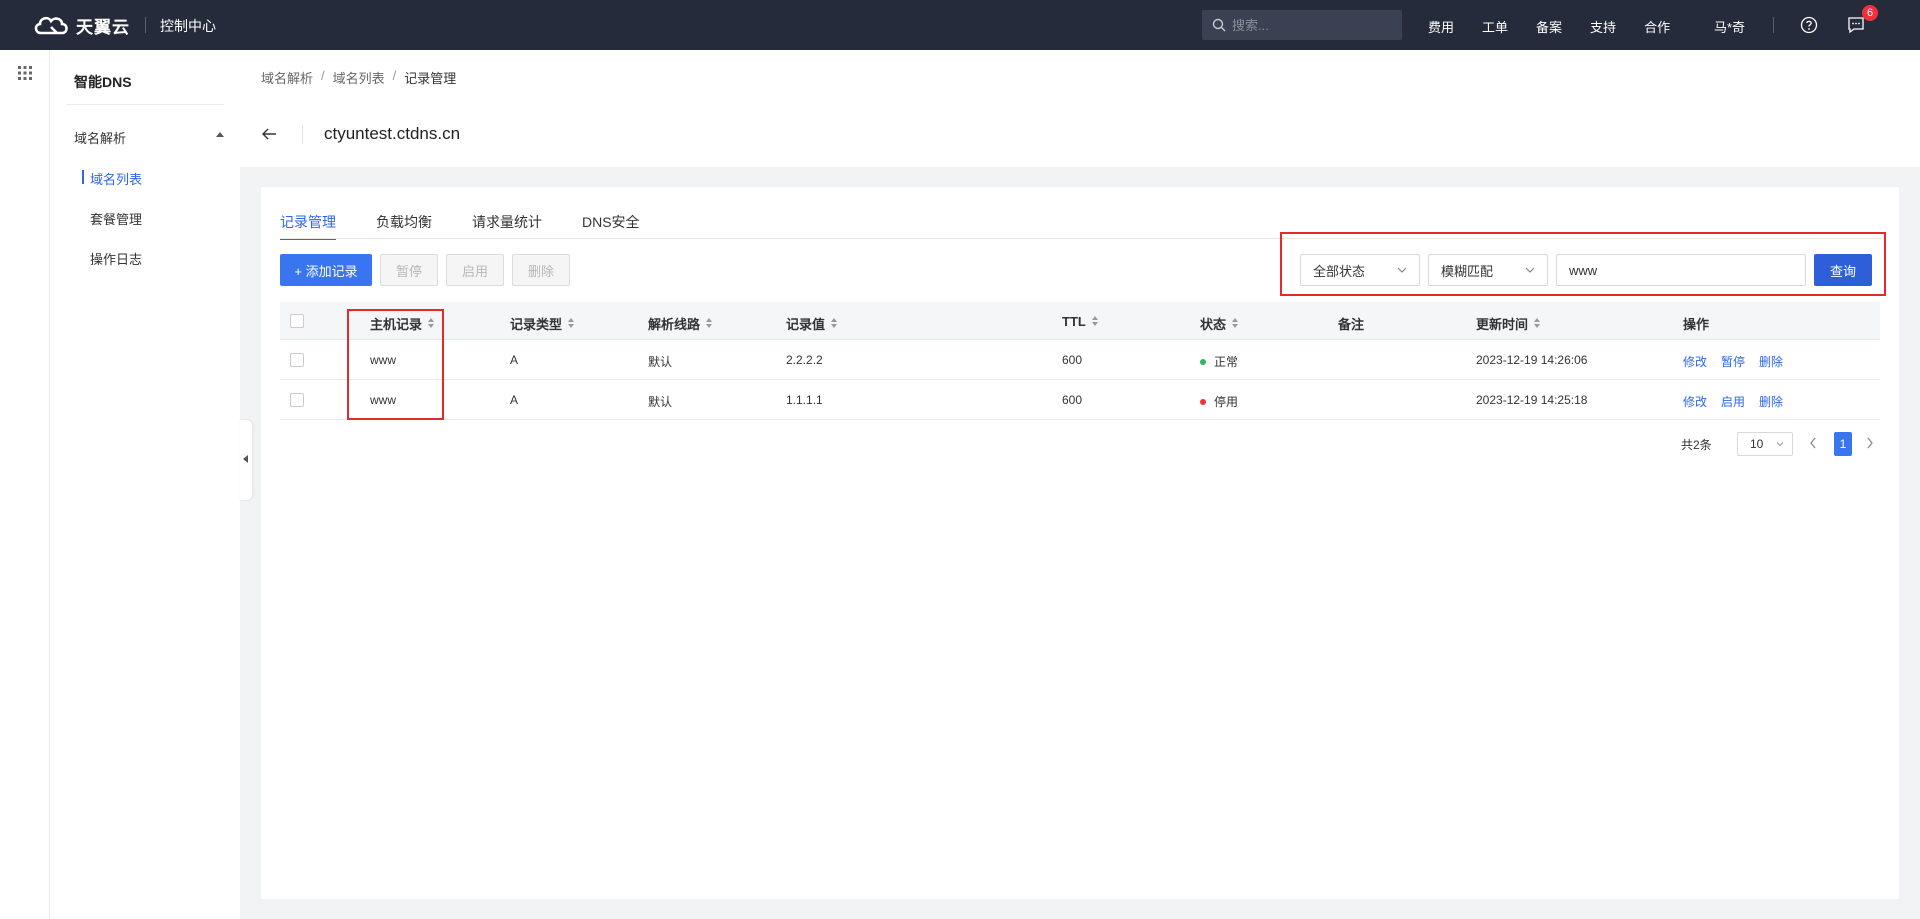  Describe the element at coordinates (409, 270) in the screenshot. I see `pause-button: 暂停` at that location.